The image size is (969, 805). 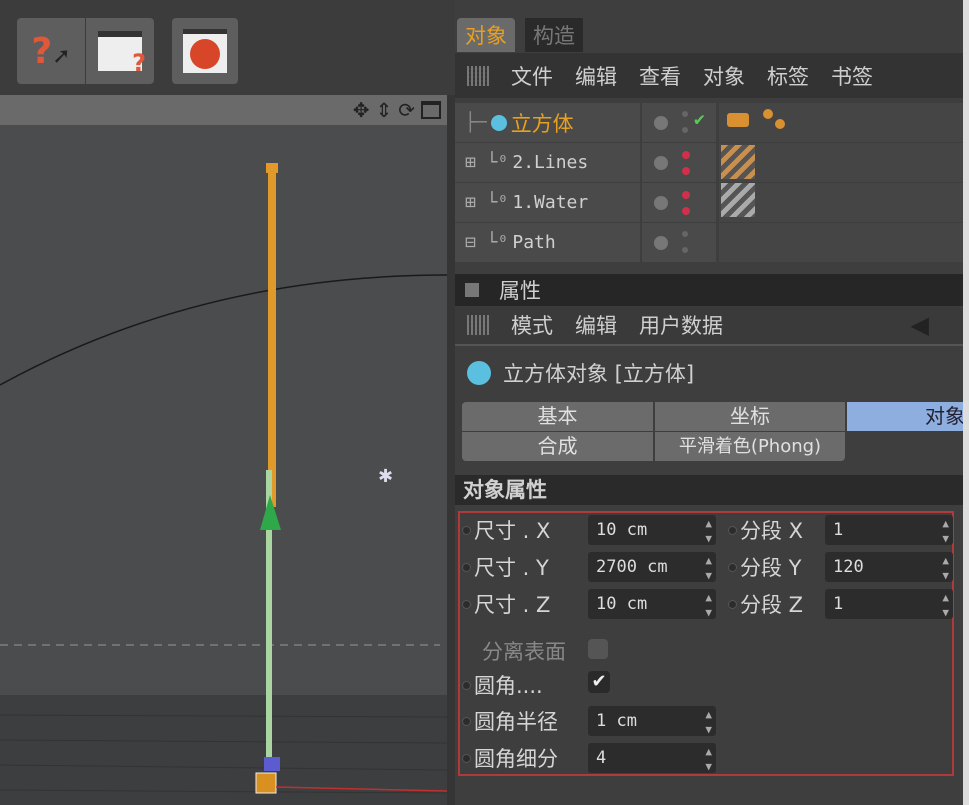 I want to click on object-row-path: ⊟ └⁰ Path, so click(x=712, y=242).